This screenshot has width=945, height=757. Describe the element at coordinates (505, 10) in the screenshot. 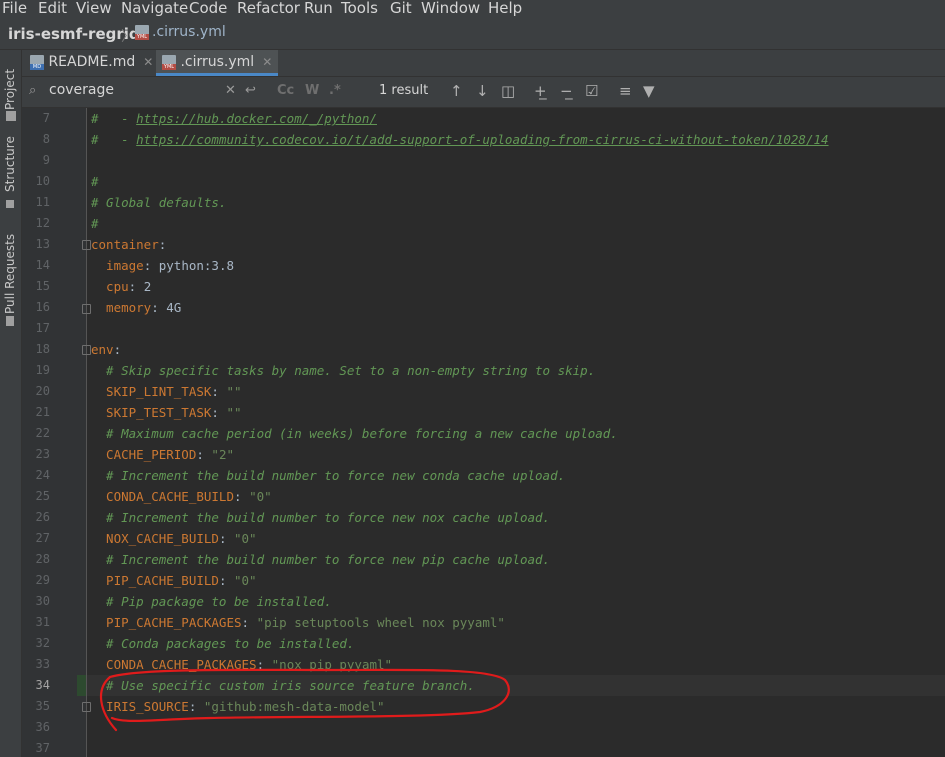

I see `menu-help: Help` at that location.